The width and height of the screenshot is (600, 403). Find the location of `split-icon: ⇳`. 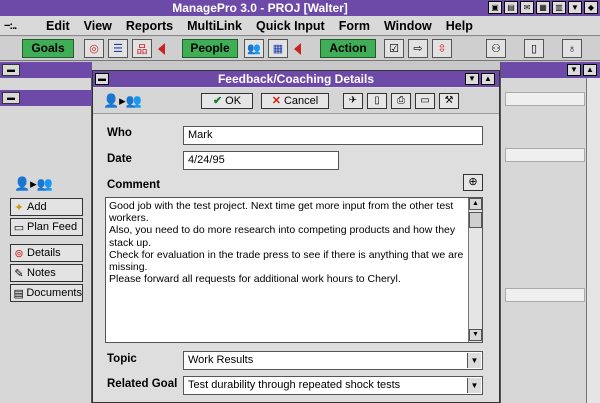

split-icon: ⇳ is located at coordinates (442, 48).